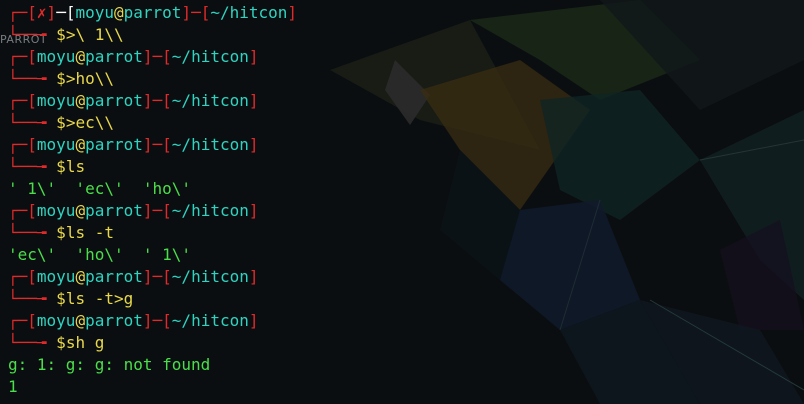 This screenshot has height=404, width=804. Describe the element at coordinates (100, 188) in the screenshot. I see `command-output: ' 1\' 'ec\' 'ho\'` at that location.